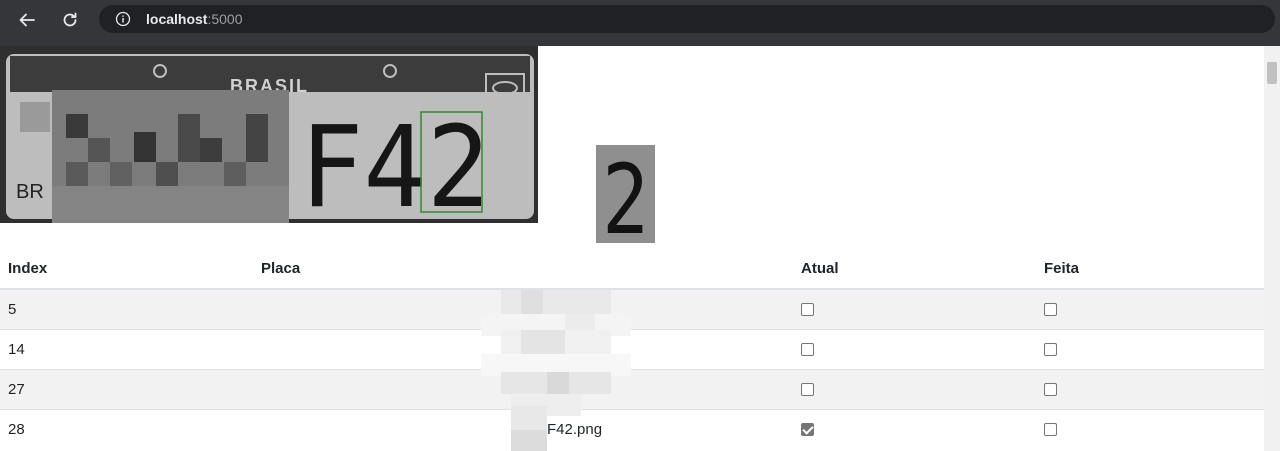 This screenshot has height=451, width=1280. What do you see at coordinates (30, 192) in the screenshot?
I see `plate-country-code: BR` at bounding box center [30, 192].